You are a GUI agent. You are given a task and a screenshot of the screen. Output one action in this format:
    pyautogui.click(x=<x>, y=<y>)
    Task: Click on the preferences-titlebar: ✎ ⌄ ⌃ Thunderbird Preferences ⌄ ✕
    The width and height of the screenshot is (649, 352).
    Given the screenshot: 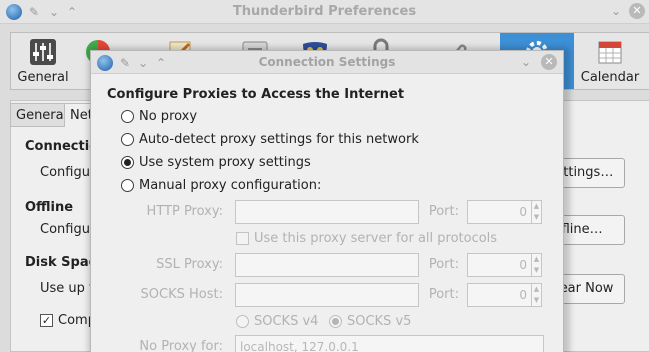 What is the action you would take?
    pyautogui.click(x=324, y=12)
    